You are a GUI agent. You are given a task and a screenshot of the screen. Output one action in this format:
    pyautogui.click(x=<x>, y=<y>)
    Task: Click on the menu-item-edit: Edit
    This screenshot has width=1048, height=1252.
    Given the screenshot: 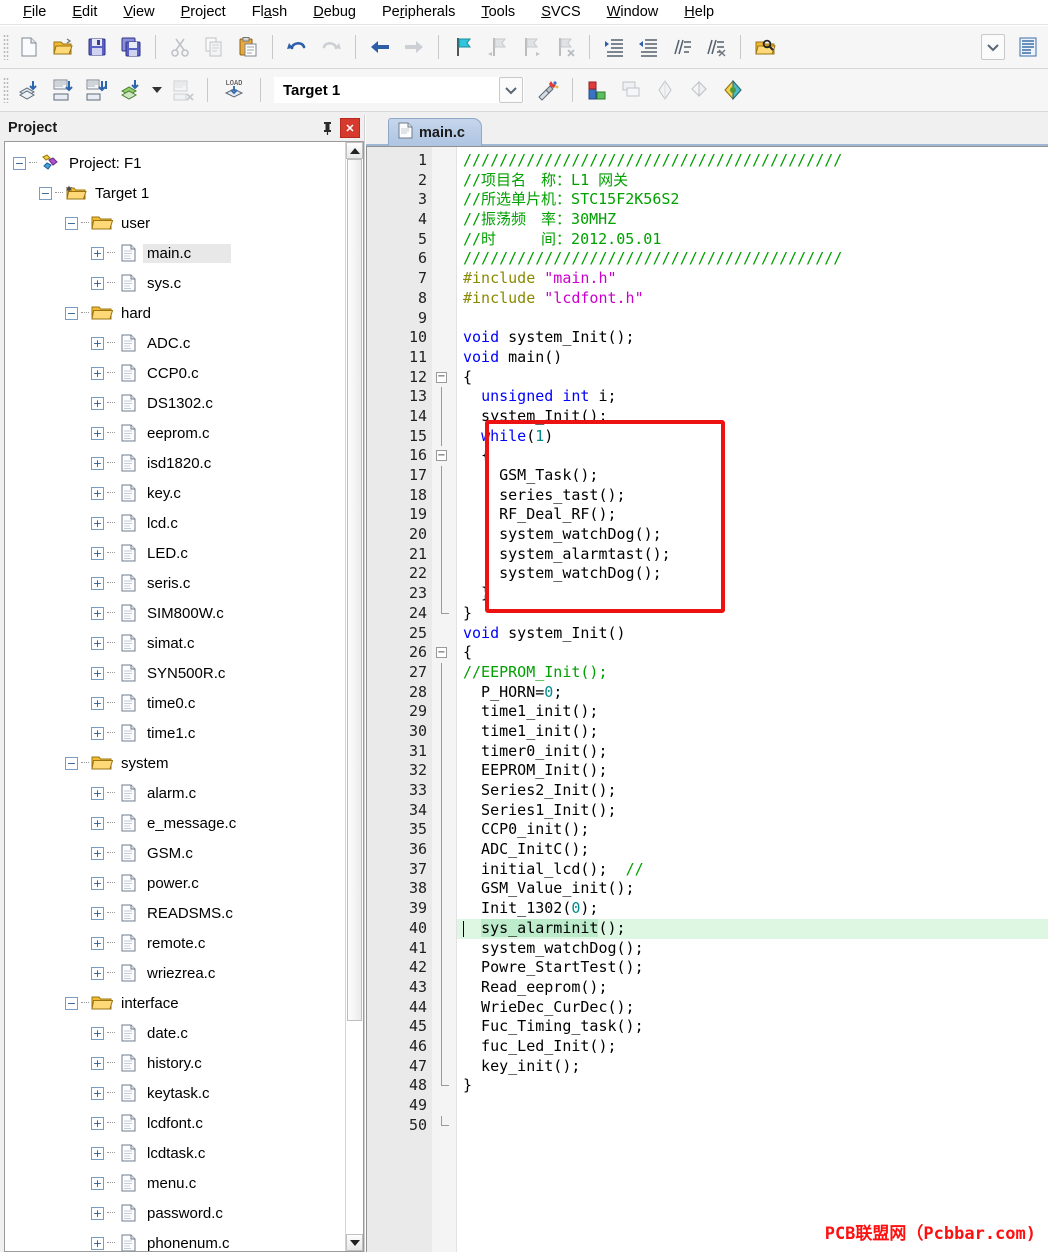 What is the action you would take?
    pyautogui.click(x=84, y=12)
    